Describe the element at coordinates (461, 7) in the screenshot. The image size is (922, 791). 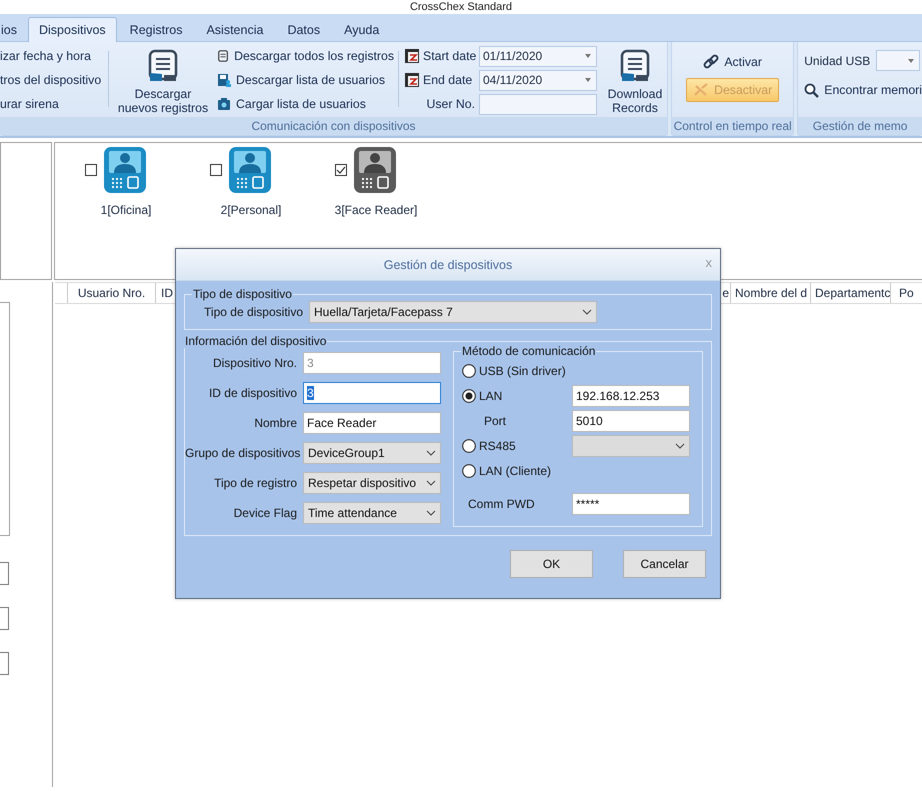
I see `window-title: CrossChex Standard` at that location.